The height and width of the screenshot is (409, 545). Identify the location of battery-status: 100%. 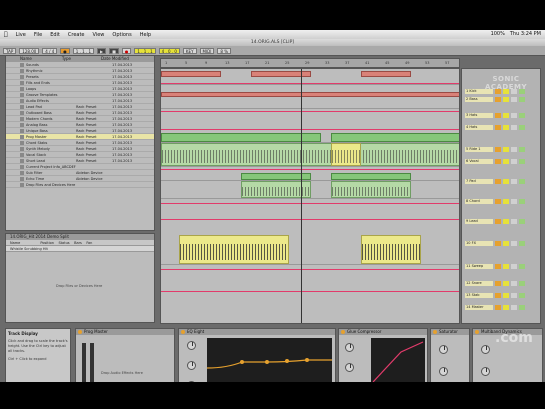
(498, 34).